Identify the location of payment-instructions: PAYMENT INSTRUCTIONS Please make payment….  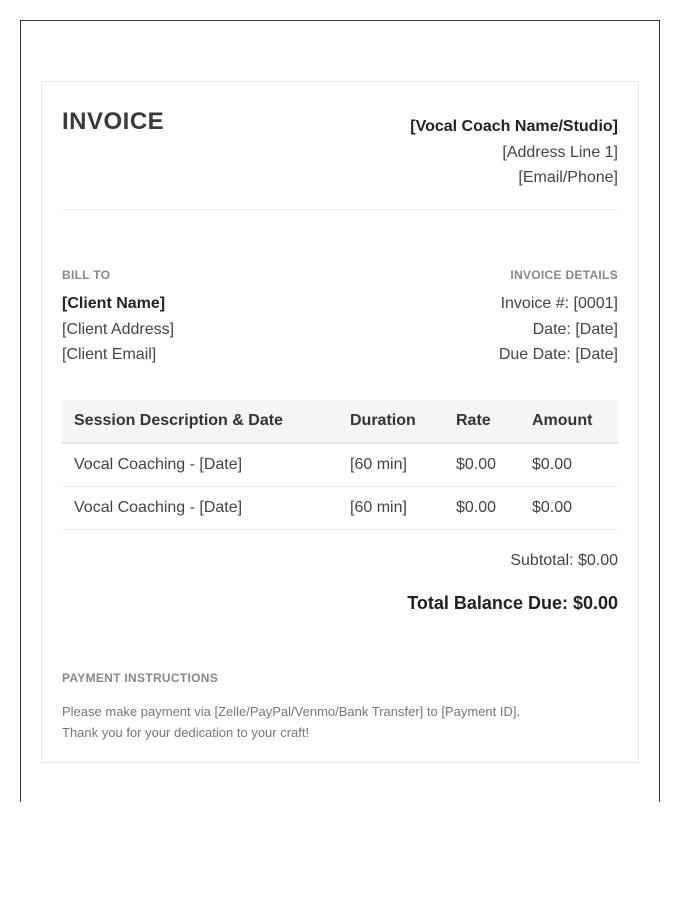
(291, 707).